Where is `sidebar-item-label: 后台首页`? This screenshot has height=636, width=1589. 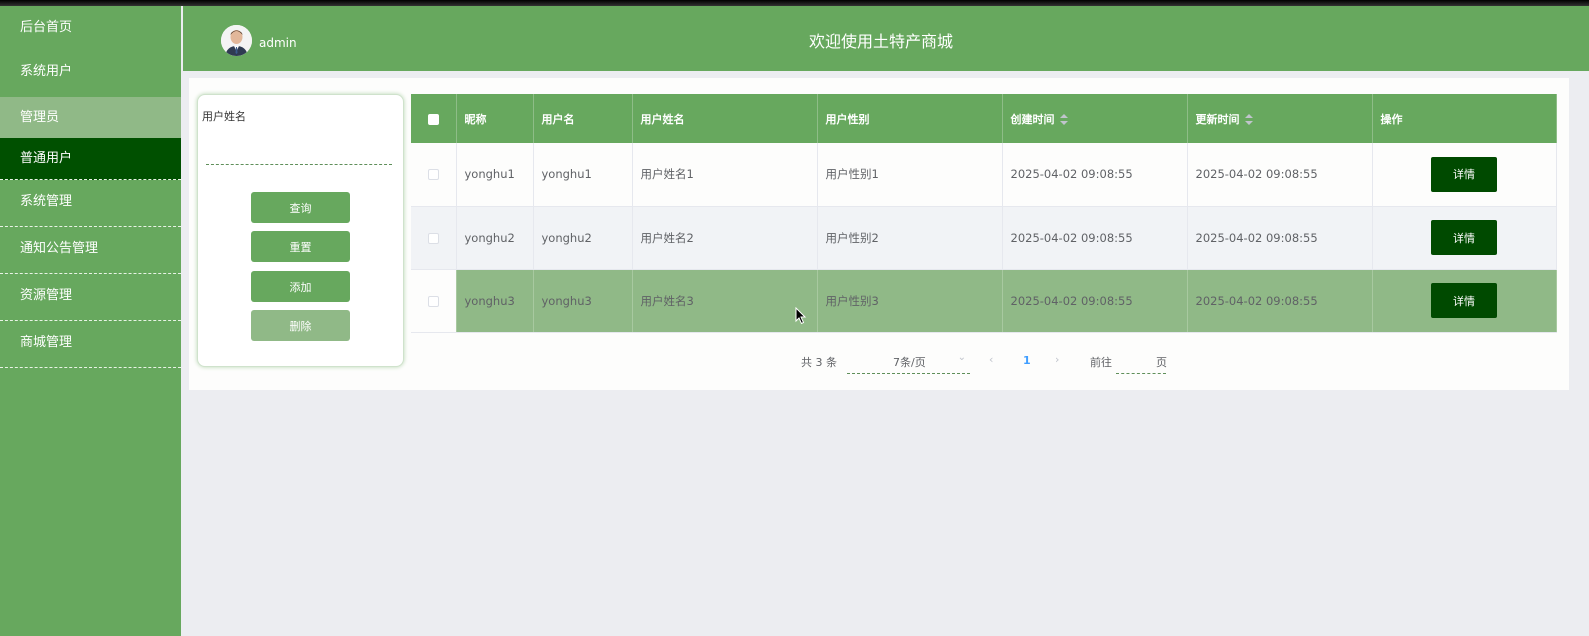
sidebar-item-label: 后台首页 is located at coordinates (46, 27).